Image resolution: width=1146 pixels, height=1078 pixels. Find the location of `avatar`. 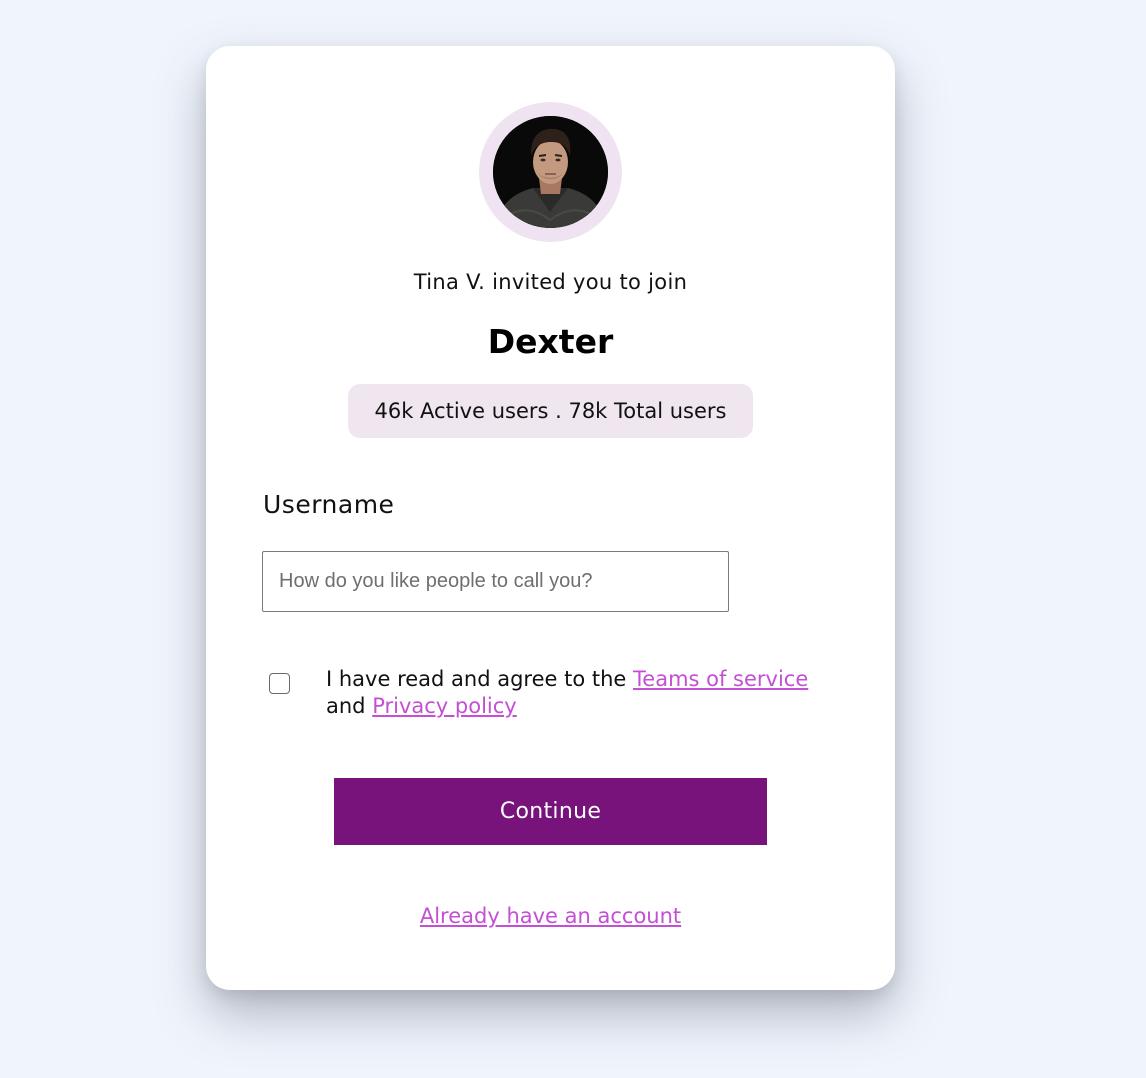

avatar is located at coordinates (550, 172).